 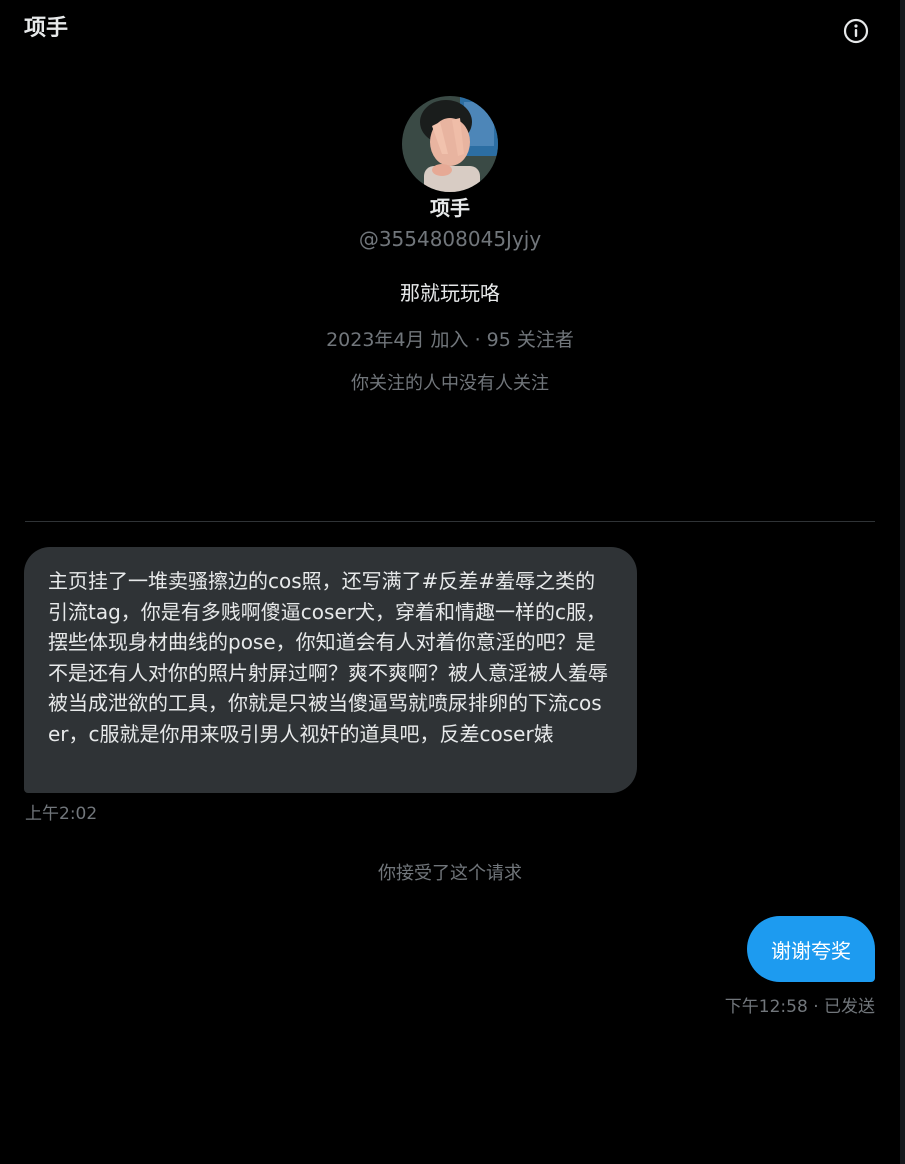 I want to click on conversation-header: 项手, so click(x=450, y=31).